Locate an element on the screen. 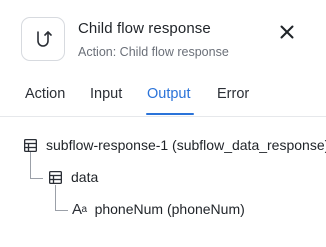  close-button is located at coordinates (287, 32).